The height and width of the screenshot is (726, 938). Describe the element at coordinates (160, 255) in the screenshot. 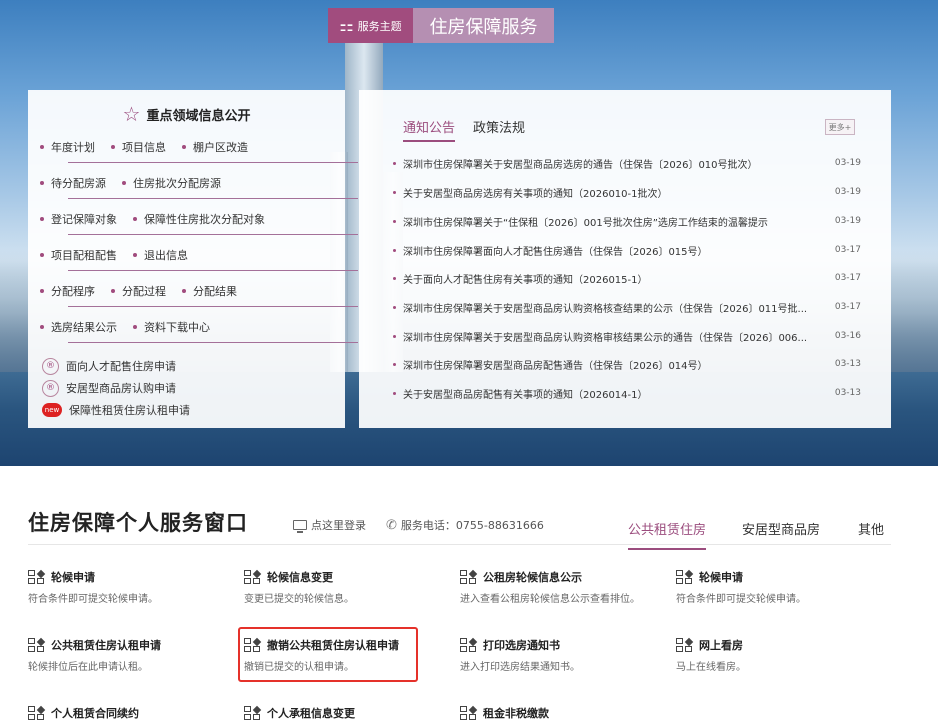

I see `link-exit-info: 退出信息` at that location.